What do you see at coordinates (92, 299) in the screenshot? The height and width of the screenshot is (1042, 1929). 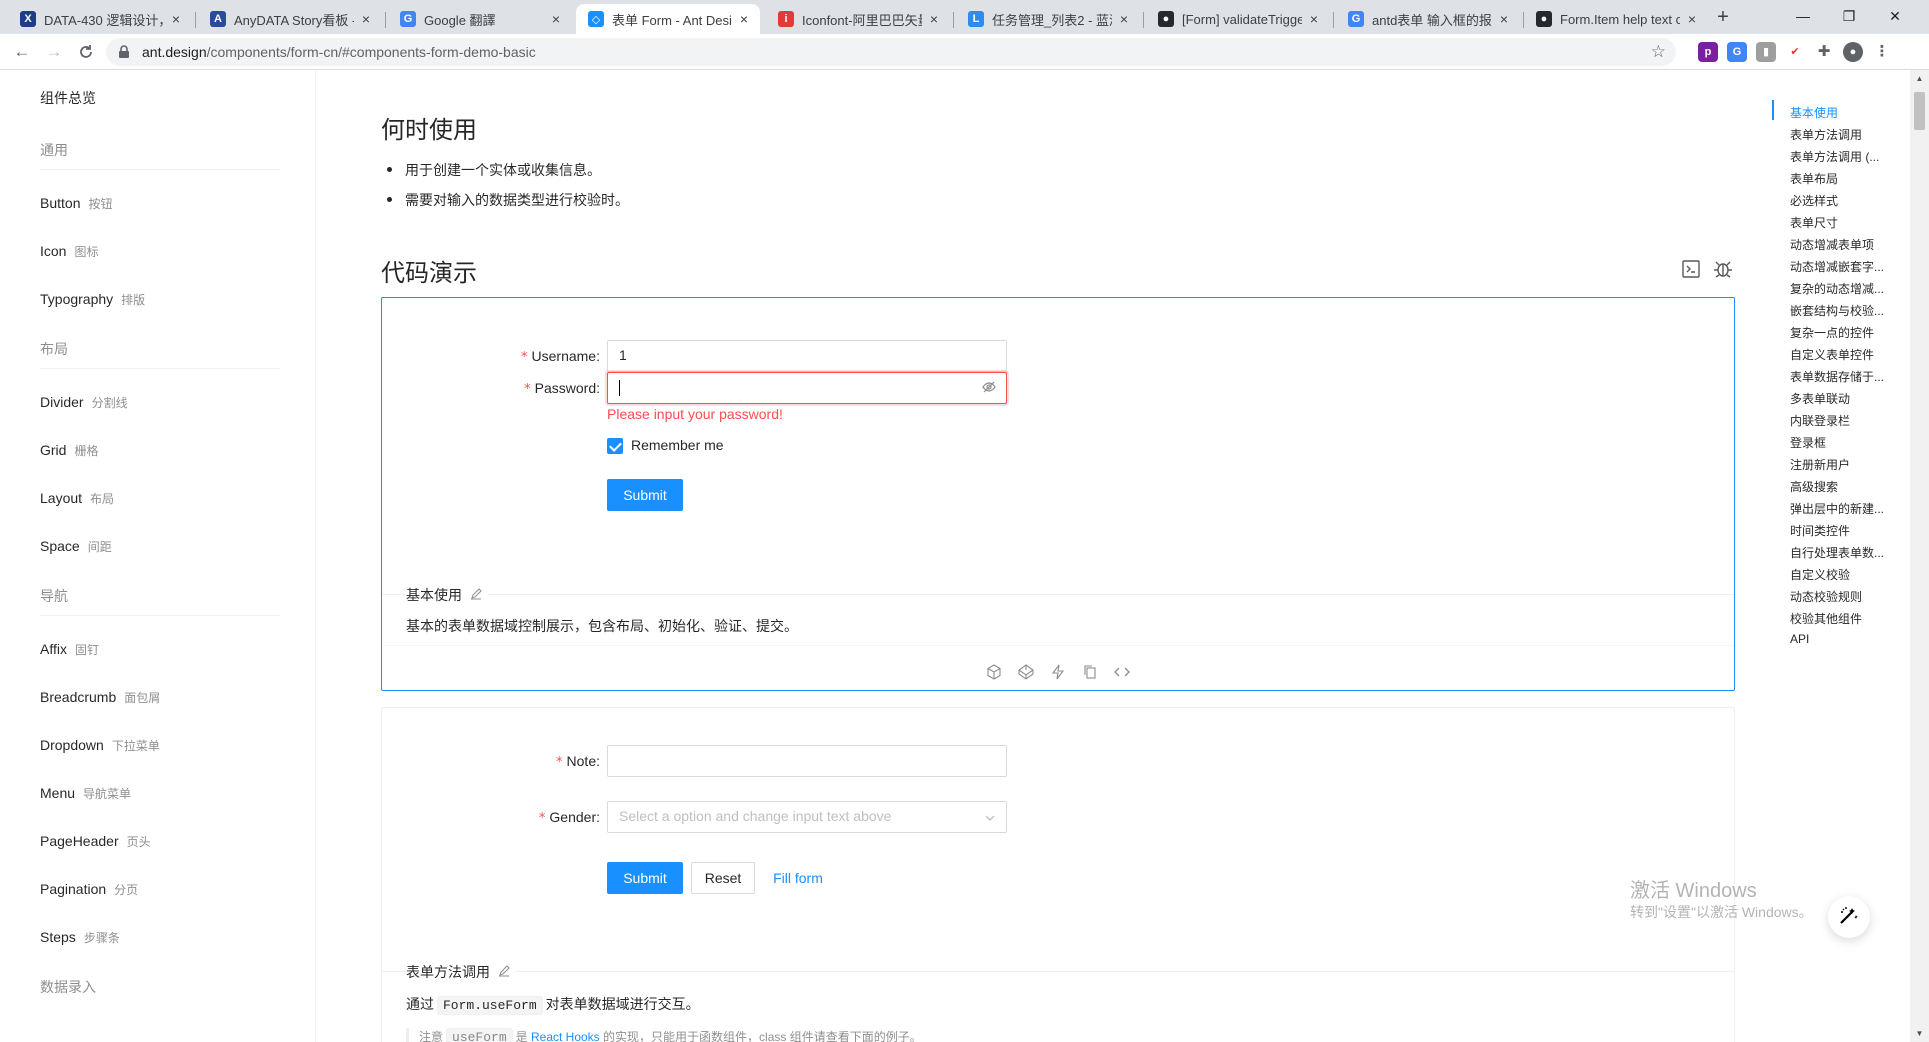 I see `menu-item: Typography 排版` at bounding box center [92, 299].